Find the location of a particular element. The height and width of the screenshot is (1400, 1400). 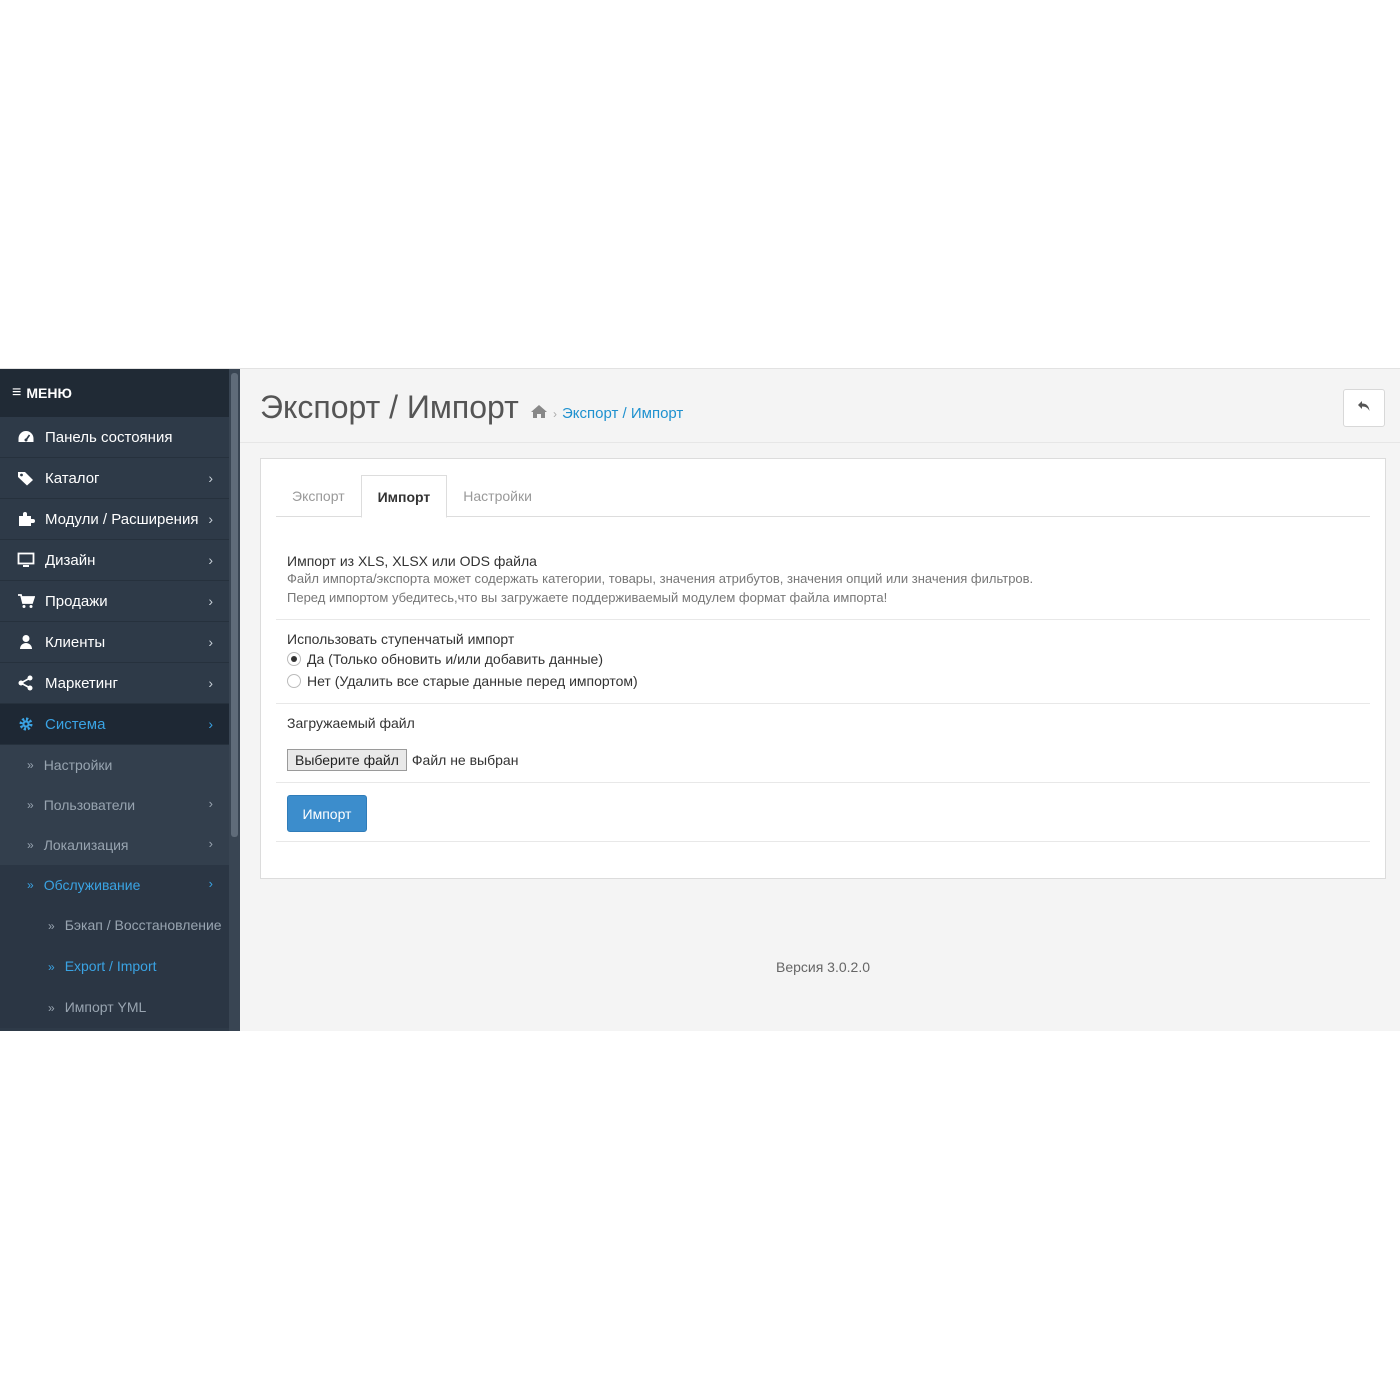

sidebar-item-label: Маркетинг is located at coordinates (81, 683).